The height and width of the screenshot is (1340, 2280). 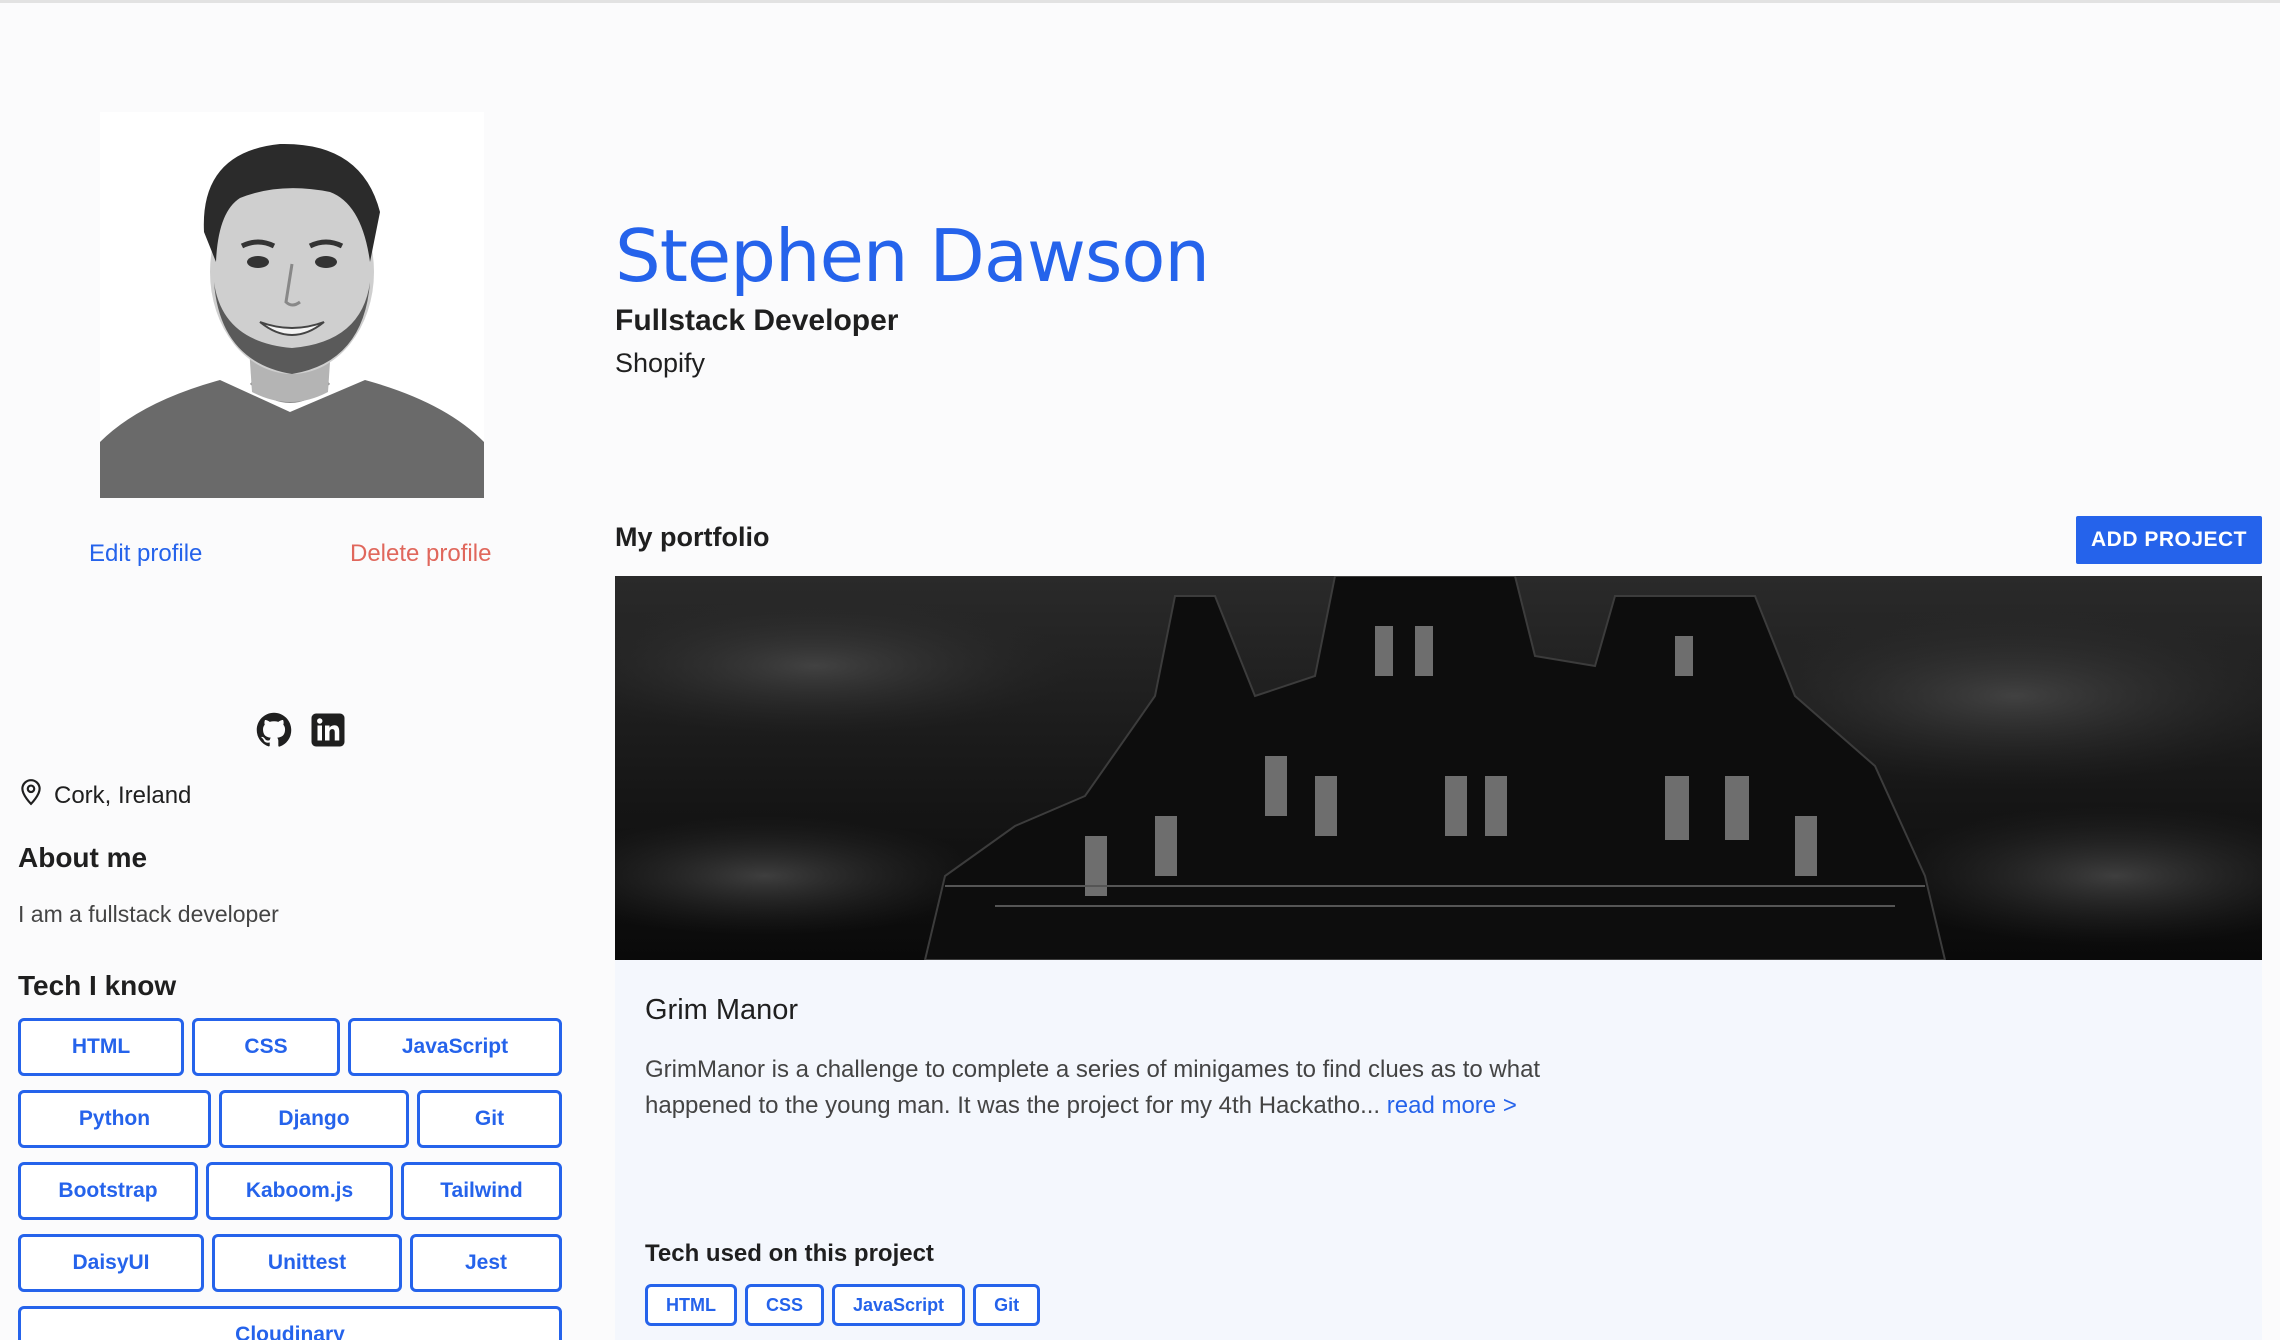 What do you see at coordinates (757, 320) in the screenshot?
I see `profile-role: Fullstack Developer` at bounding box center [757, 320].